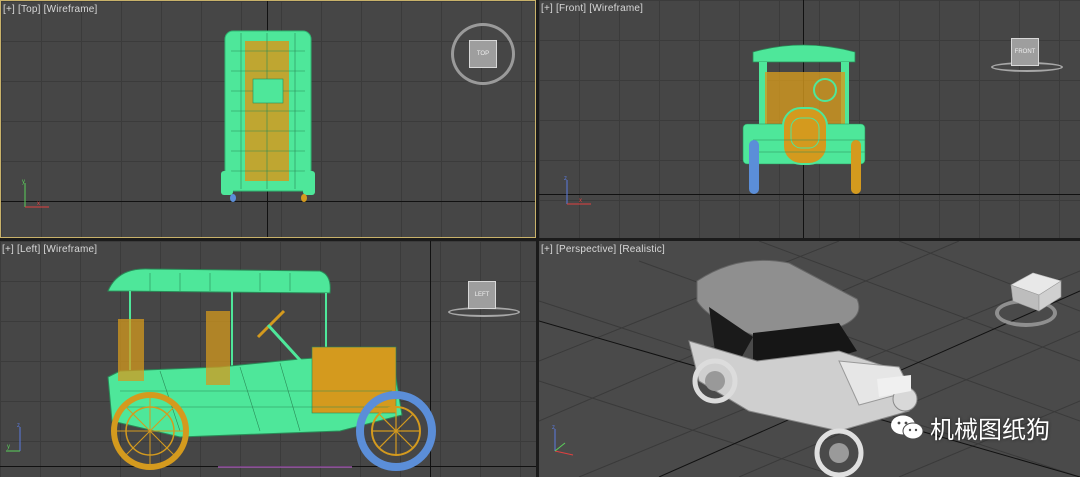  Describe the element at coordinates (642, 249) in the screenshot. I see `shading-mode-button: [Realistic]` at that location.